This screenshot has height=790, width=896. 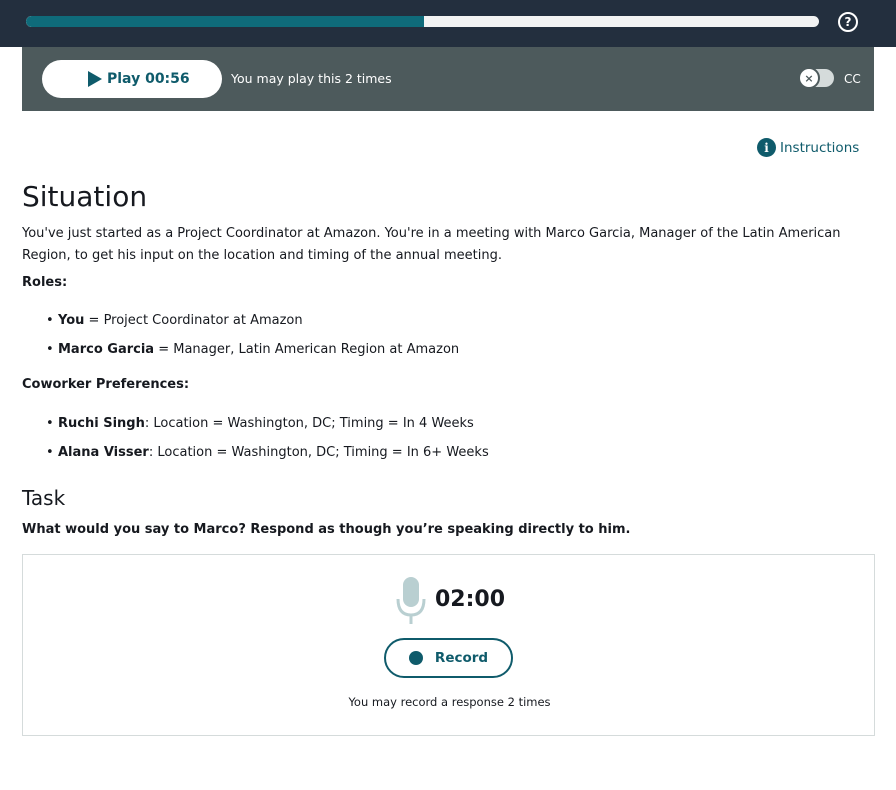 What do you see at coordinates (103, 452) in the screenshot?
I see `coworker-name: Alana Visser` at bounding box center [103, 452].